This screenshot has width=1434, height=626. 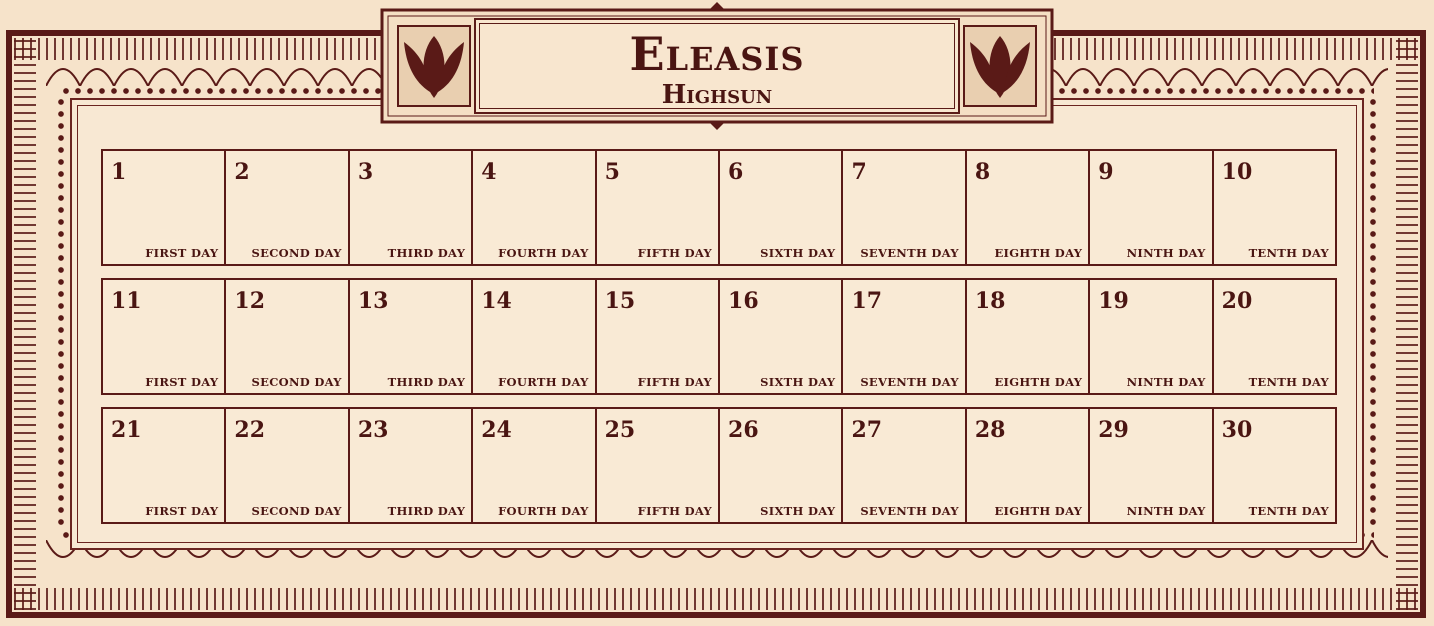 What do you see at coordinates (658, 465) in the screenshot?
I see `day-cell: 25 FIFTH DAY` at bounding box center [658, 465].